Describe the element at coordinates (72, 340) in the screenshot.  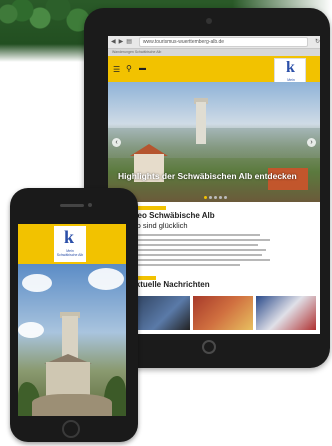
I see `castle-image` at that location.